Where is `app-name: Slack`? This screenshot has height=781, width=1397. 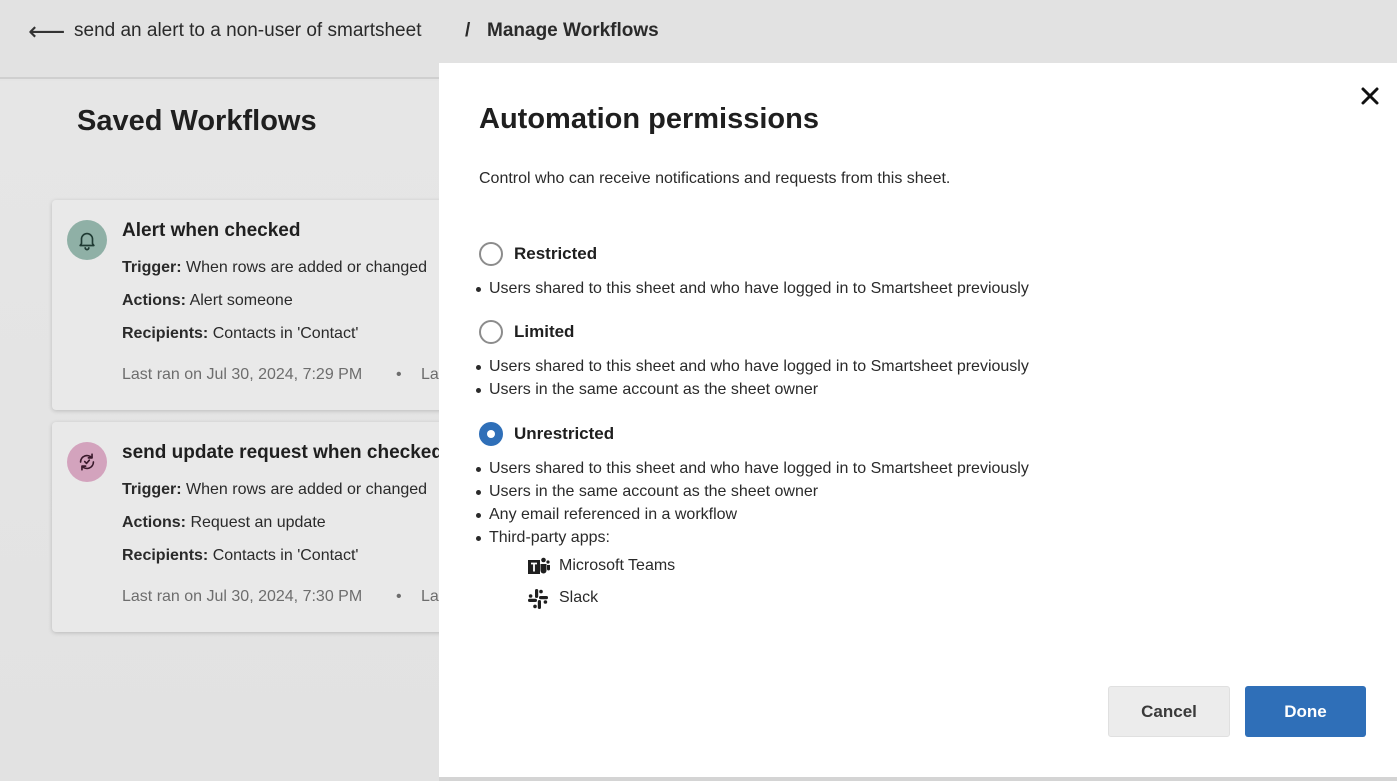 app-name: Slack is located at coordinates (579, 597).